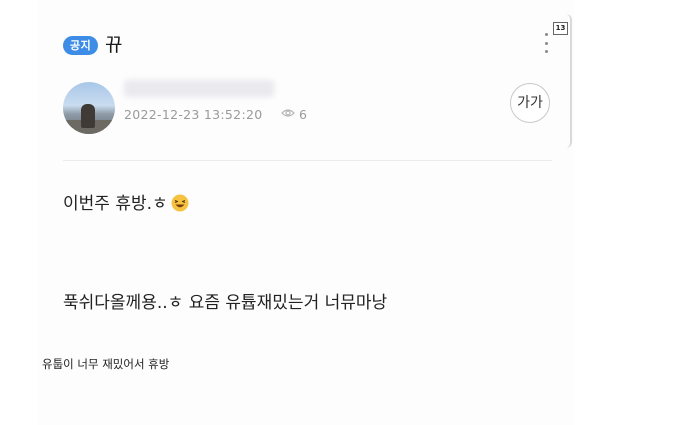  I want to click on post-title: 뀨, so click(114, 45).